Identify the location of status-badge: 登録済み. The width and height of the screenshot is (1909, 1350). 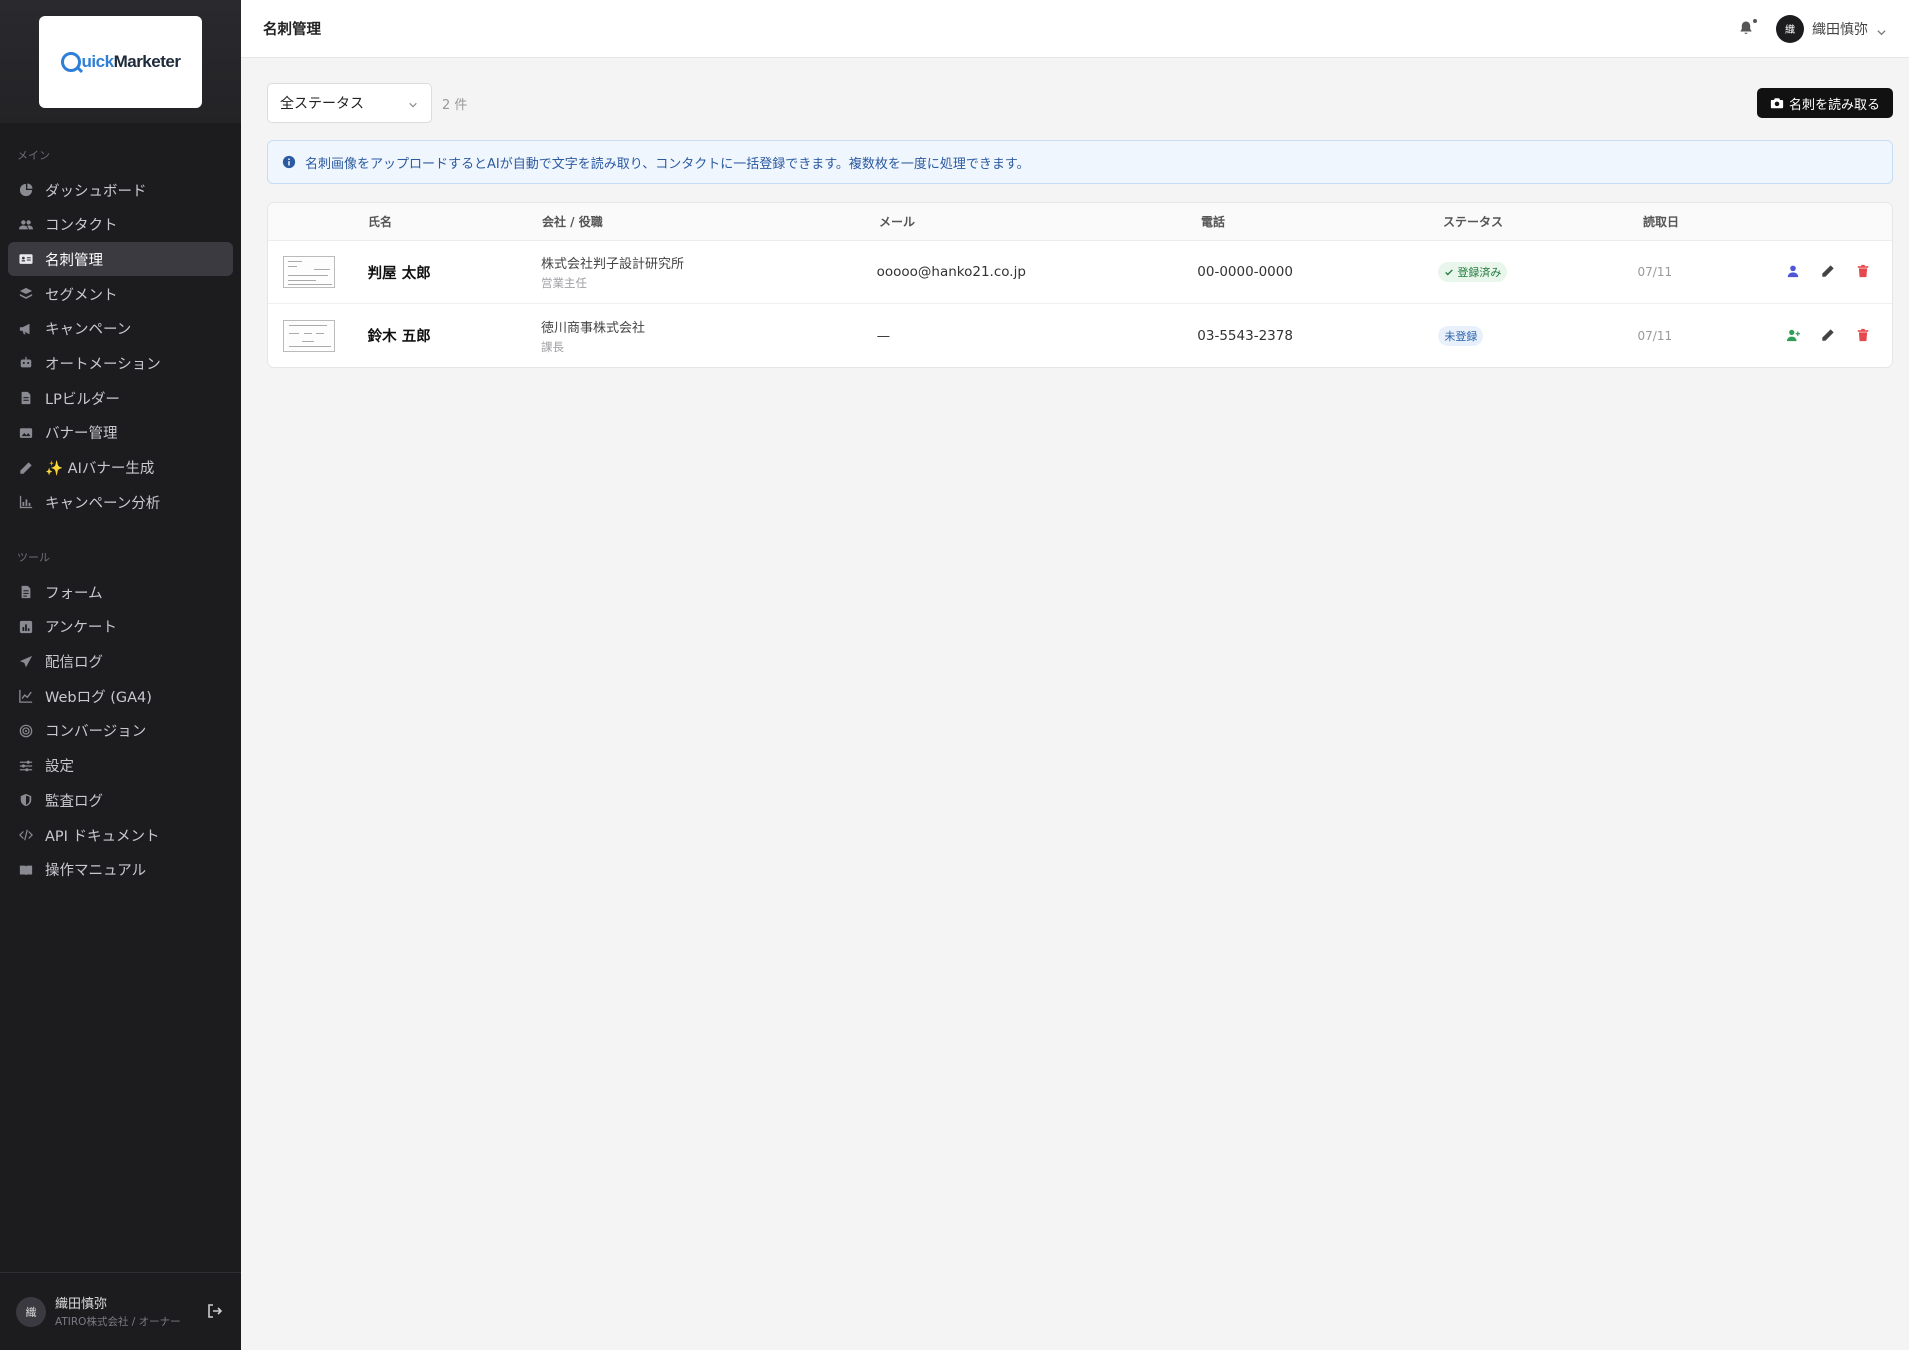
(1473, 272).